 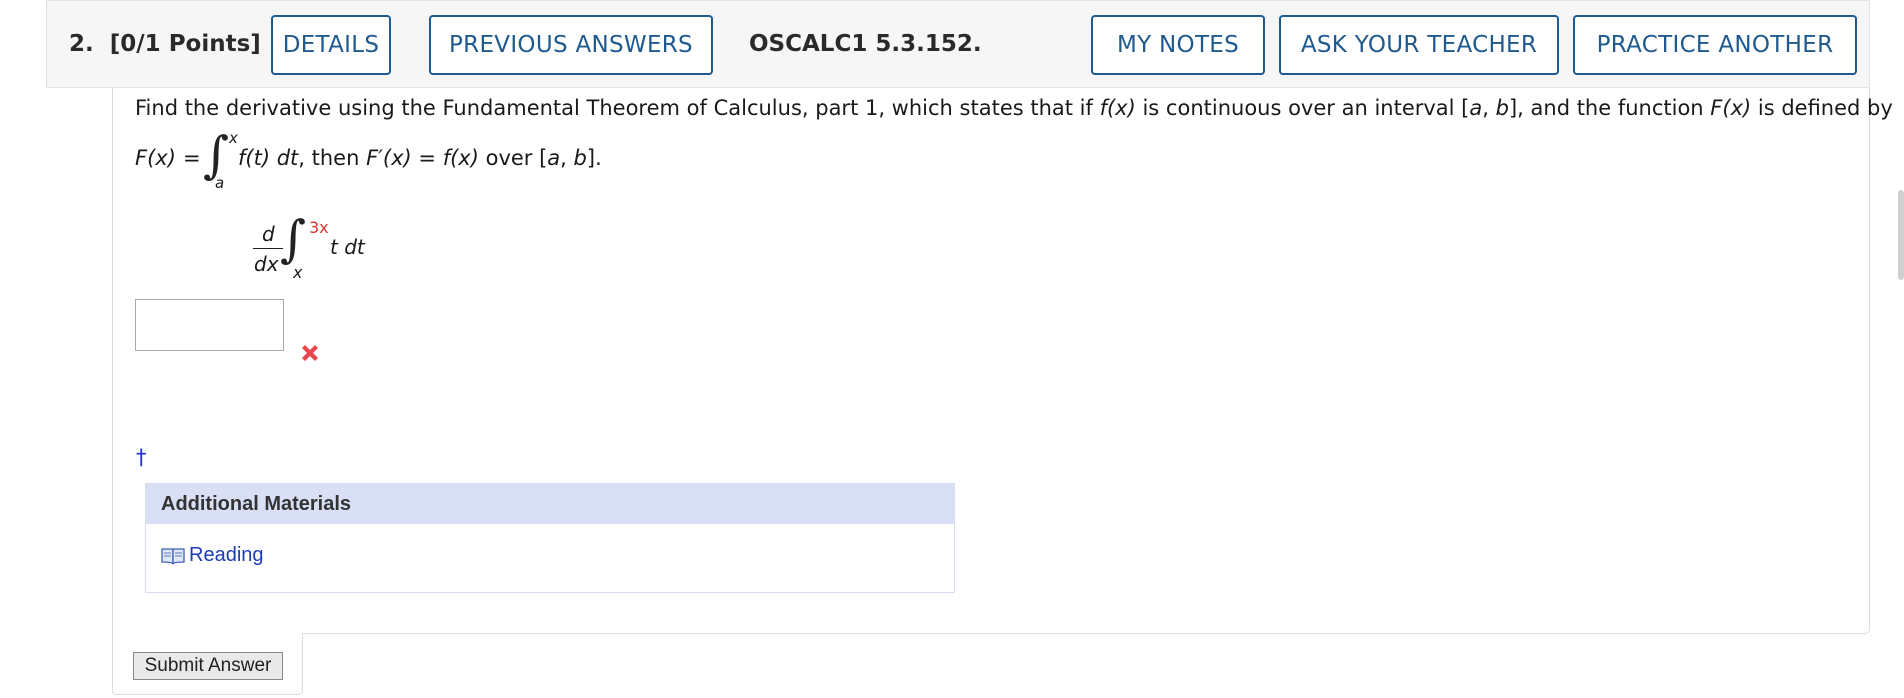 I want to click on incorrect-icon, so click(x=310, y=353).